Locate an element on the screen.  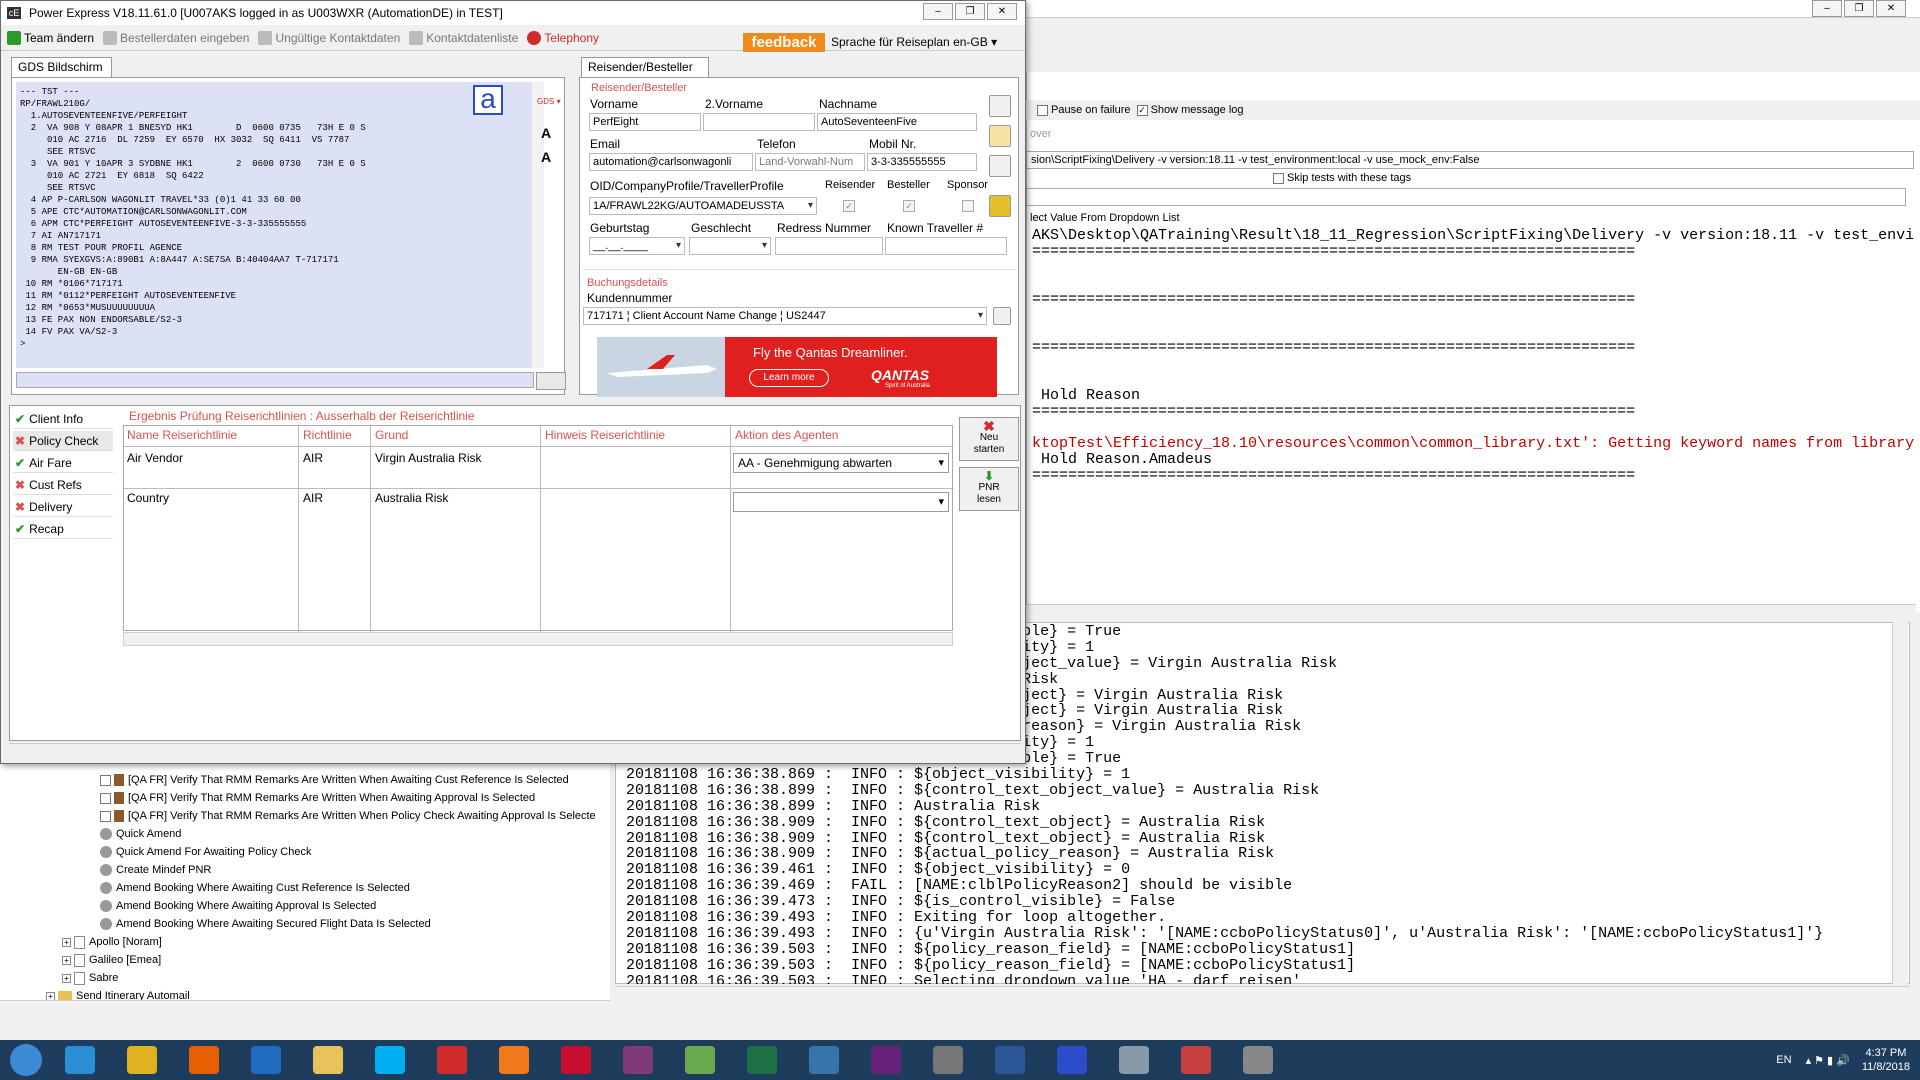
reisender-checkbox: ✓ is located at coordinates (849, 206).